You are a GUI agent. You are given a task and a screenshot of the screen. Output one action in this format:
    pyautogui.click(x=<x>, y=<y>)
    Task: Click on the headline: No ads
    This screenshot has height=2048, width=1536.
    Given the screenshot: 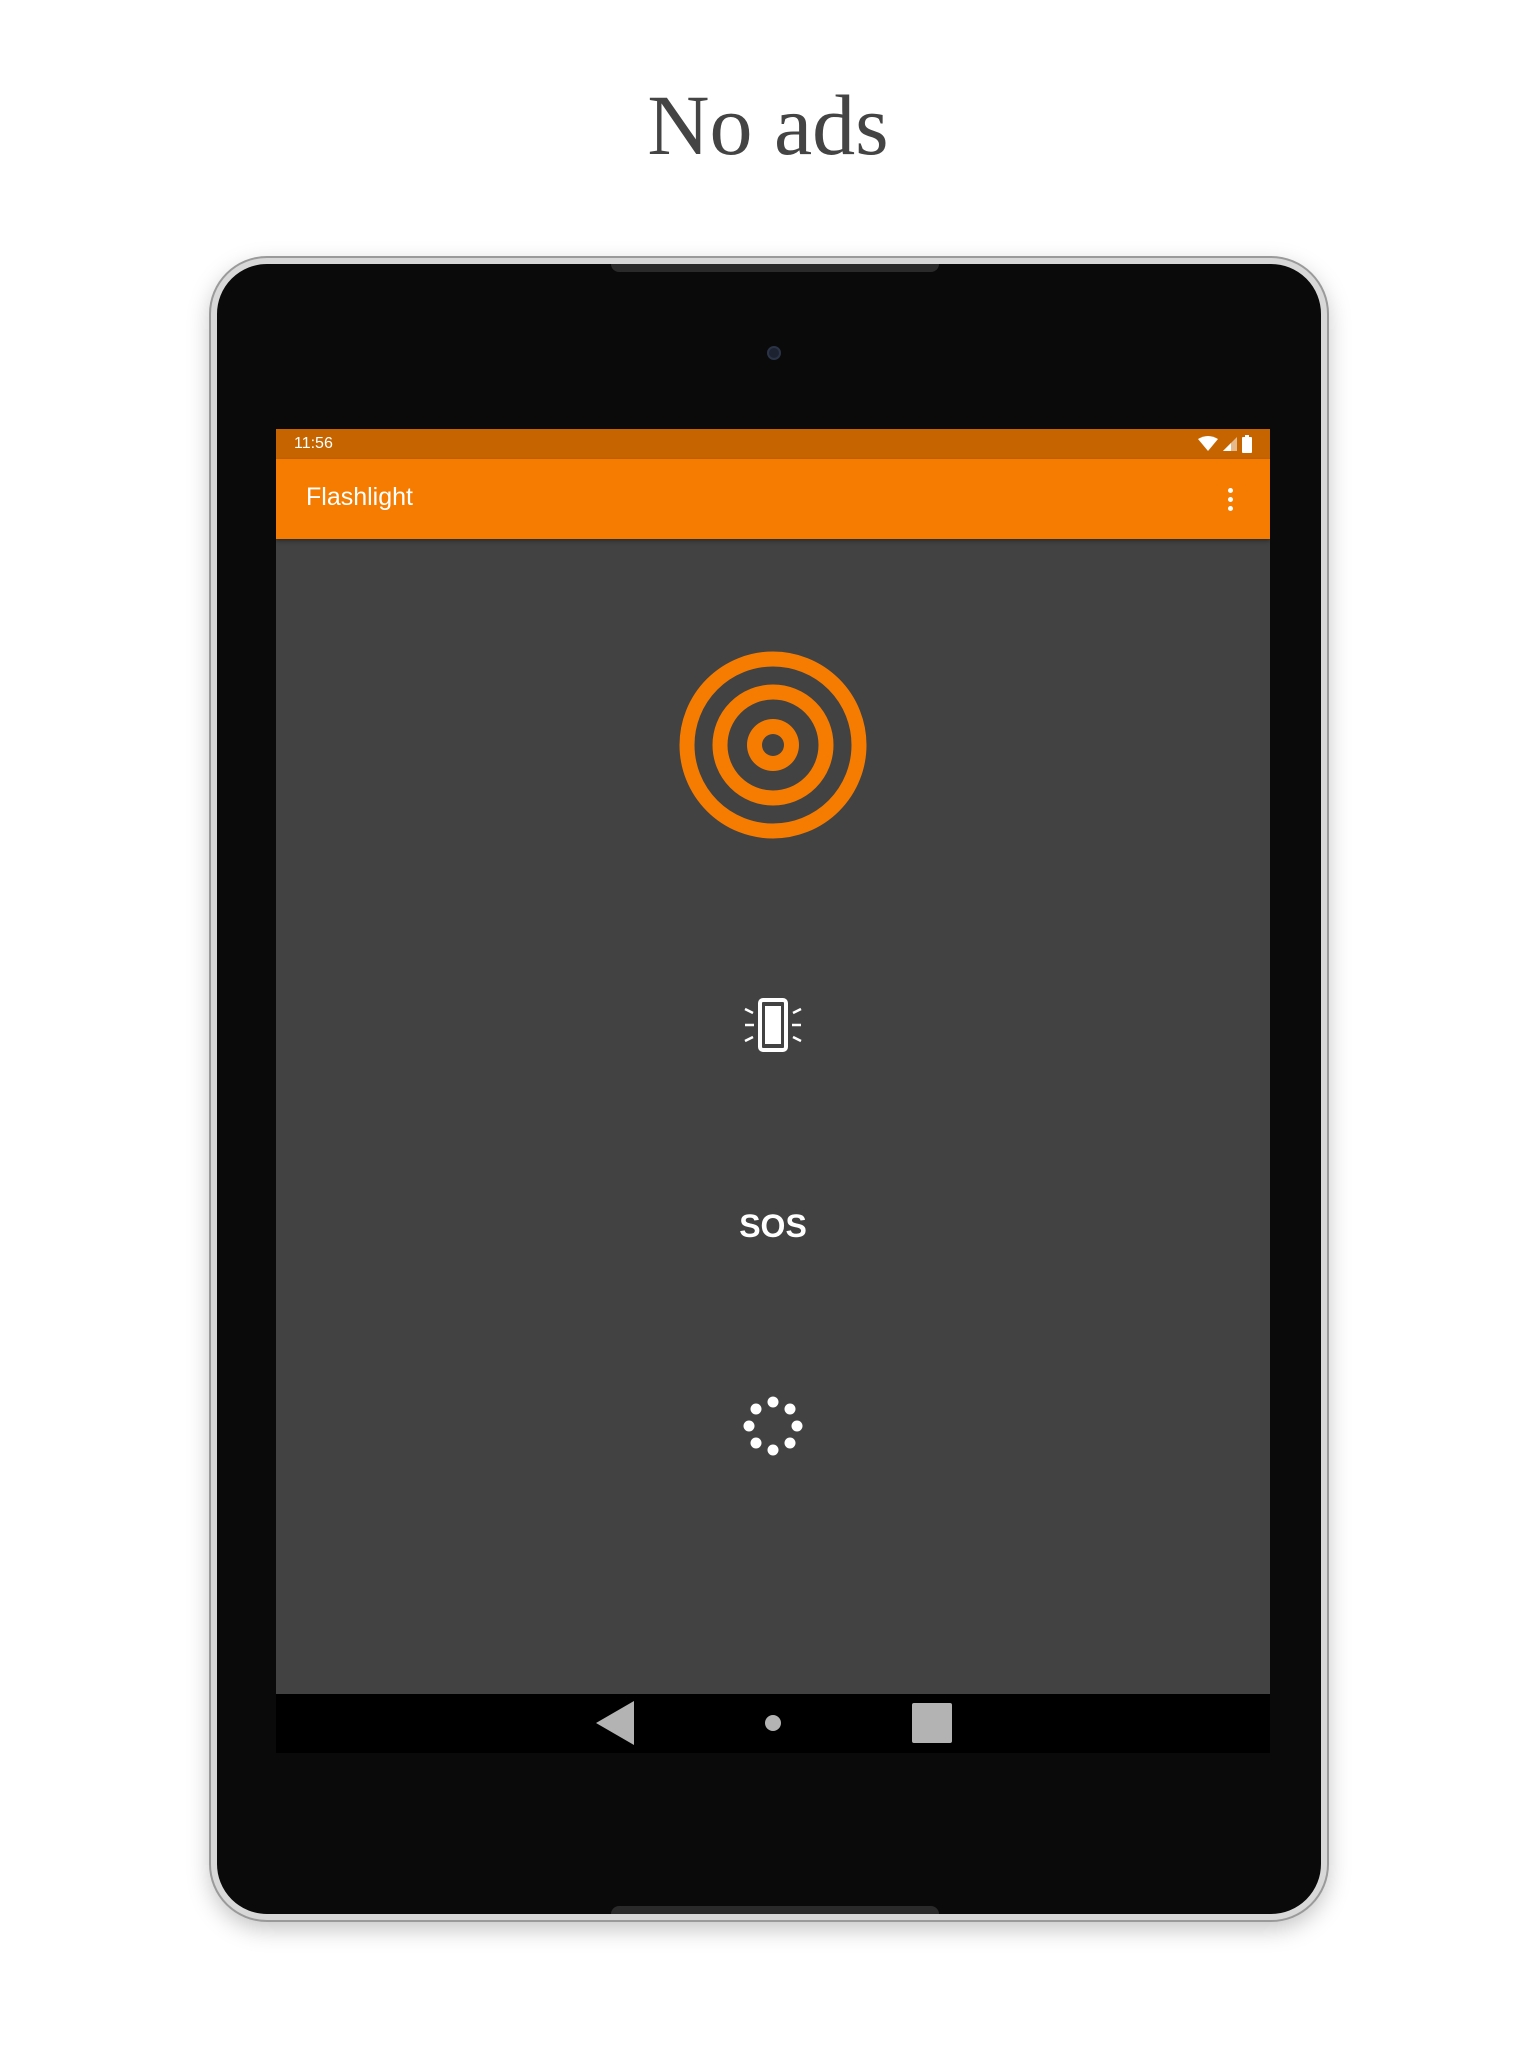 What is the action you would take?
    pyautogui.click(x=768, y=125)
    